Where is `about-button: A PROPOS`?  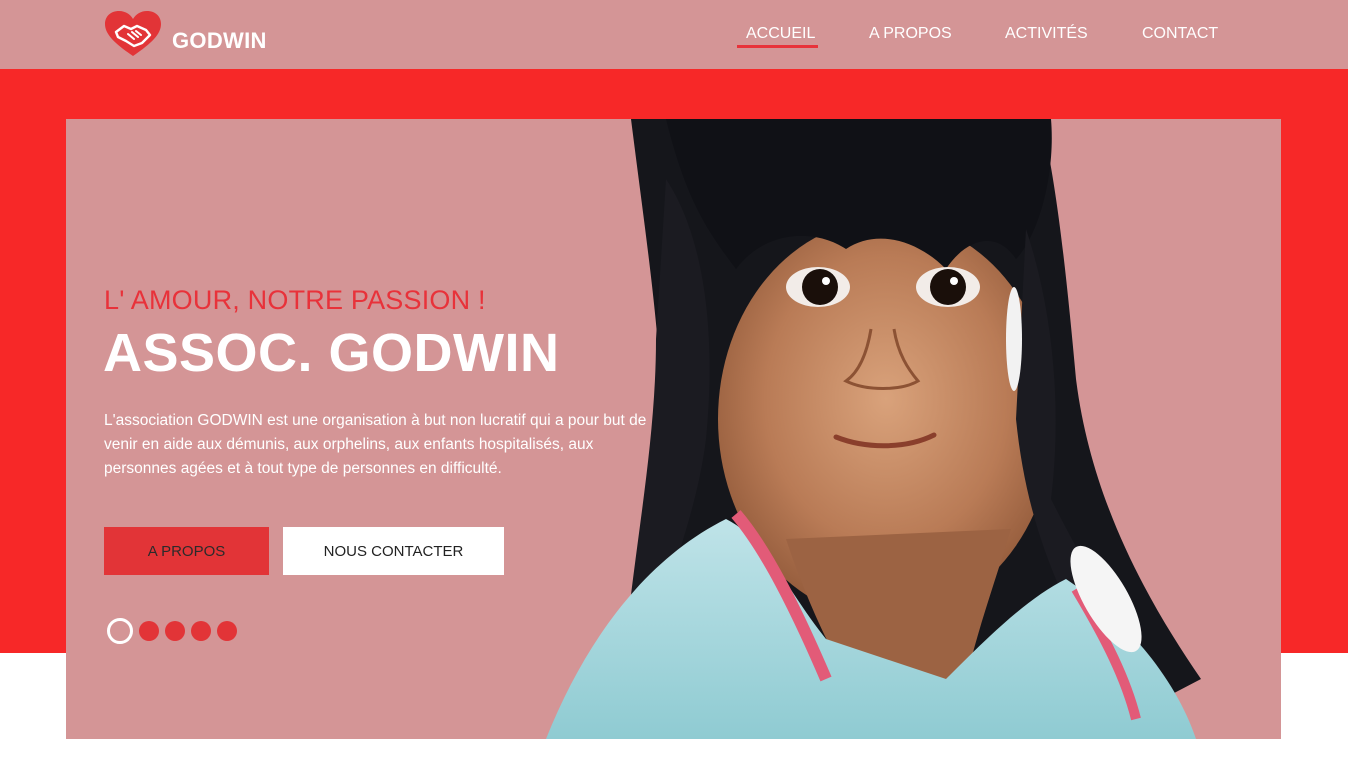
about-button: A PROPOS is located at coordinates (186, 551).